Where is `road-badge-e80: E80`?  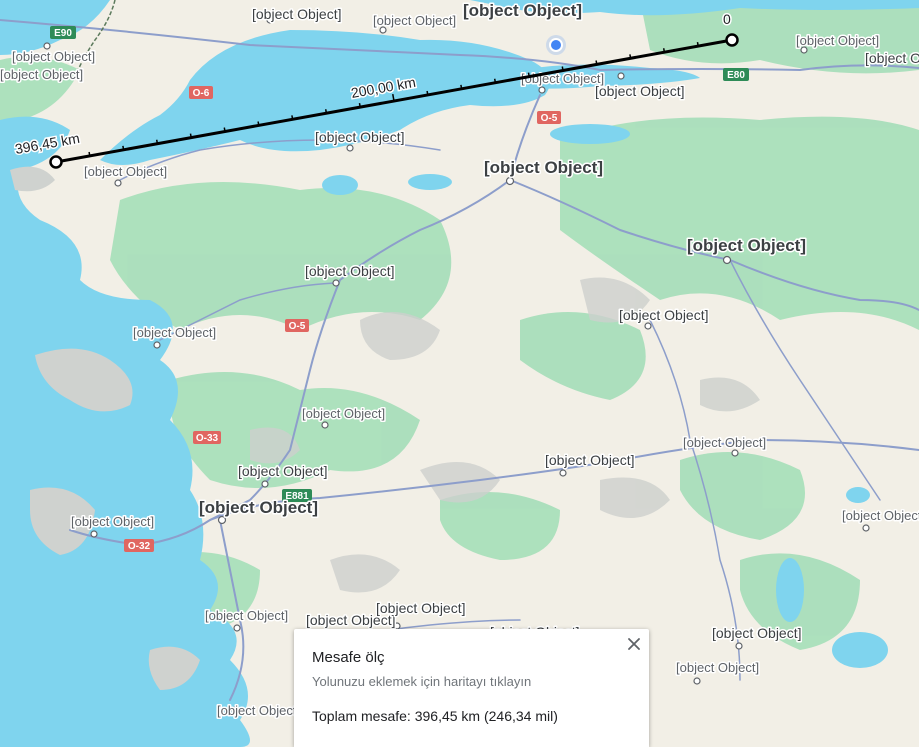
road-badge-e80: E80 is located at coordinates (736, 74).